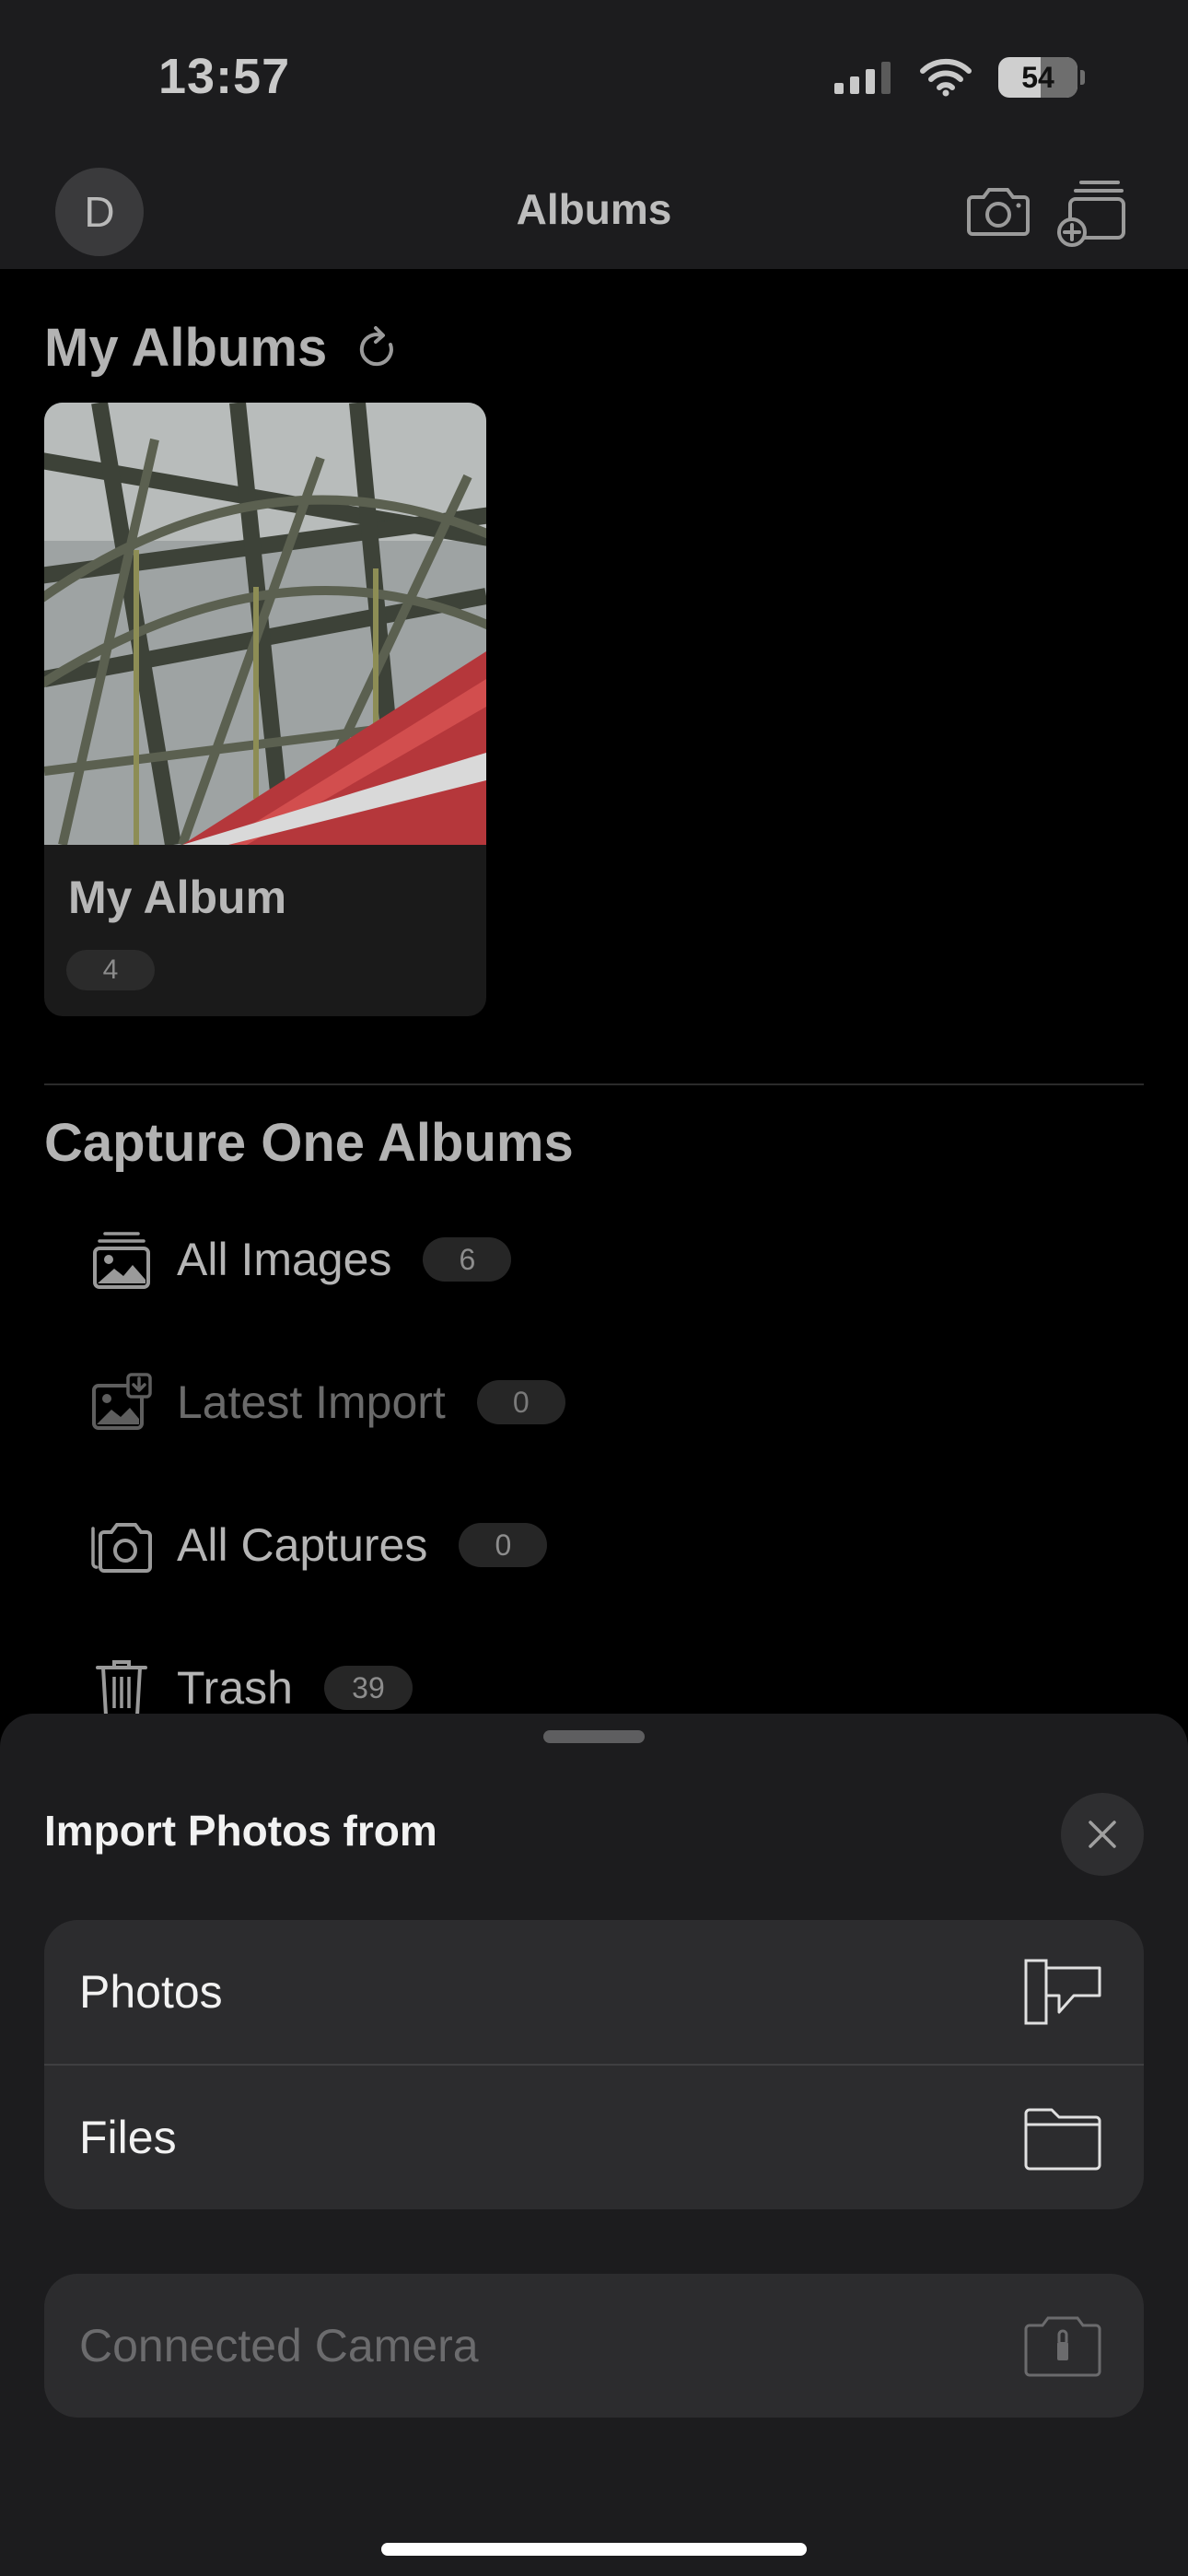  I want to click on status-icons: 54, so click(959, 77).